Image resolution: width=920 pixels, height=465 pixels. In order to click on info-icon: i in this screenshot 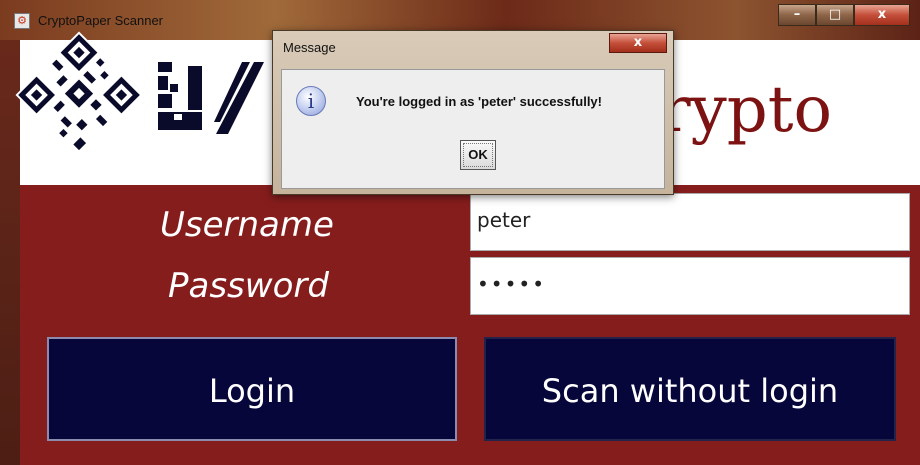, I will do `click(311, 101)`.